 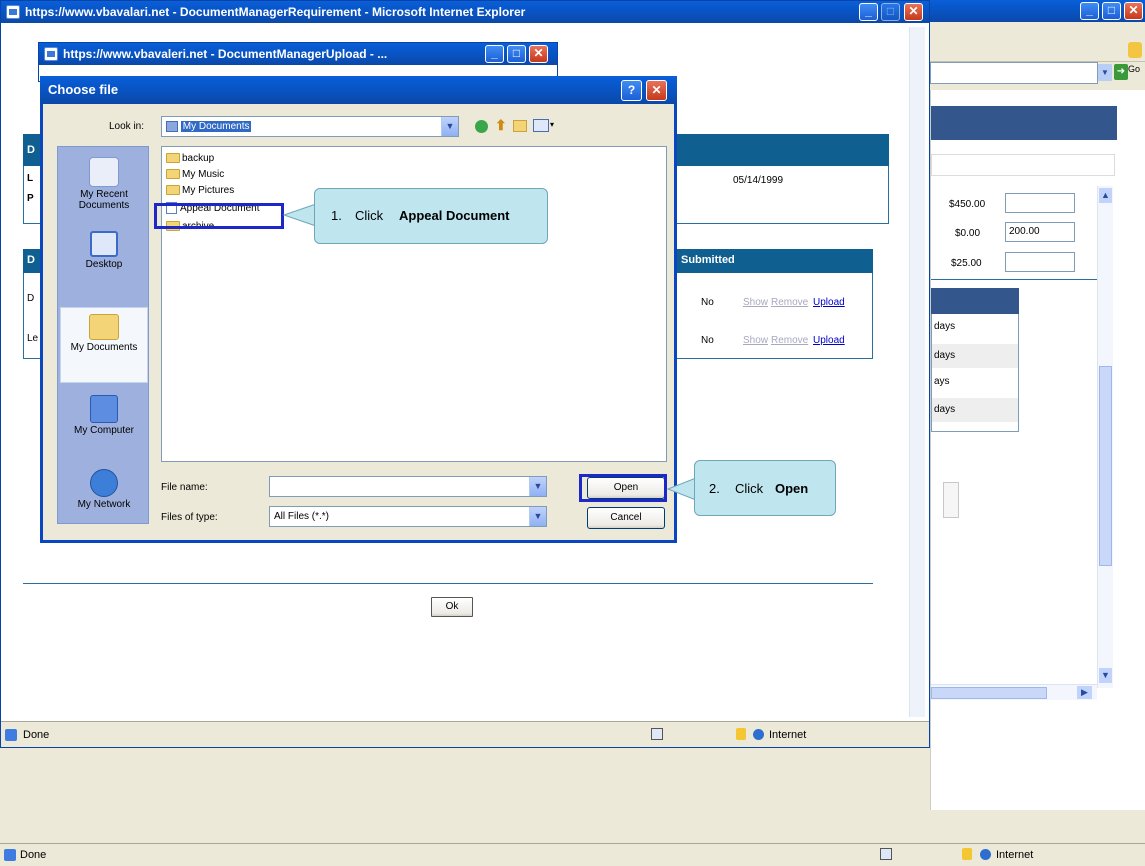 I want to click on vertical-scrollbar: ▲ ▼, so click(x=1105, y=437).